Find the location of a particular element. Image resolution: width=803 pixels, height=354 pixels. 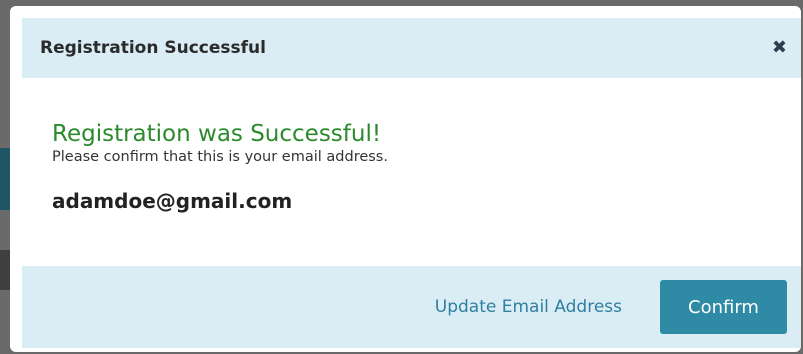

confirm-button: Confirm is located at coordinates (723, 307).